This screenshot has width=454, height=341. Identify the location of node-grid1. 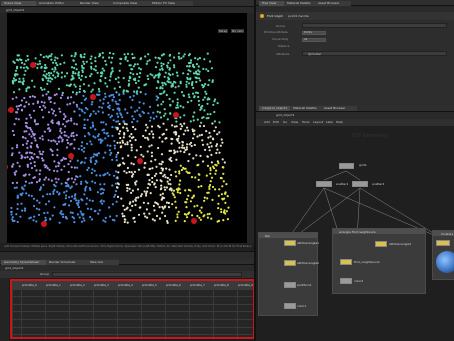
(346, 166).